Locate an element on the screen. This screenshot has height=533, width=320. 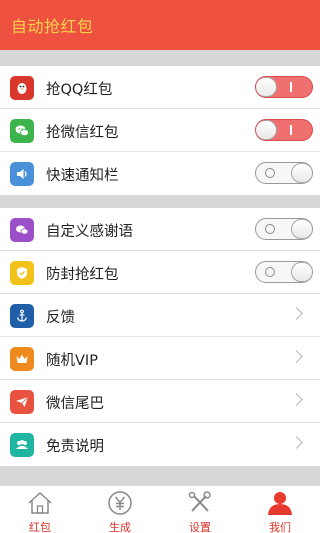
setting-row-tail: 微信尾巴 is located at coordinates (160, 401).